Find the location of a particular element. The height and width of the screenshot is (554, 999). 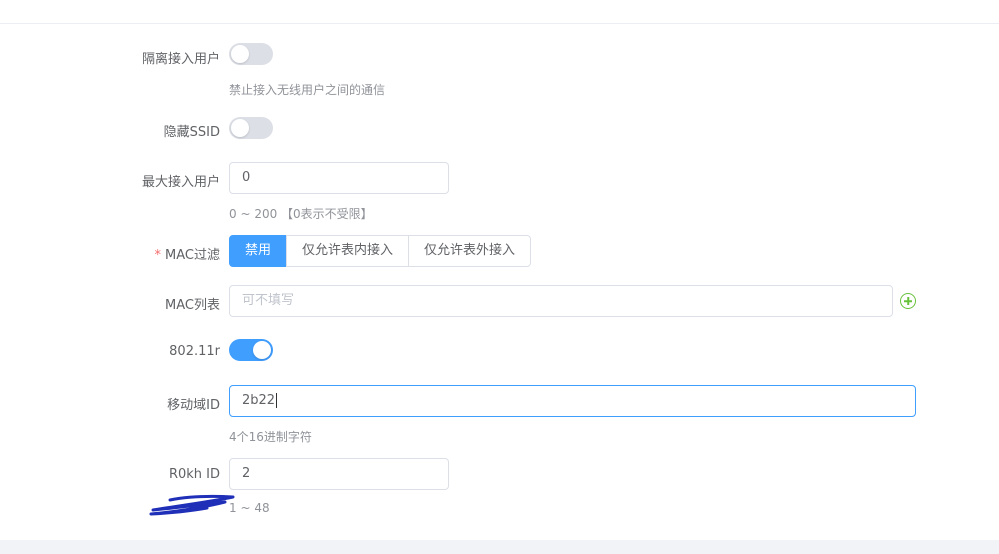

mac-filter-label: MAC过滤 is located at coordinates (192, 255).